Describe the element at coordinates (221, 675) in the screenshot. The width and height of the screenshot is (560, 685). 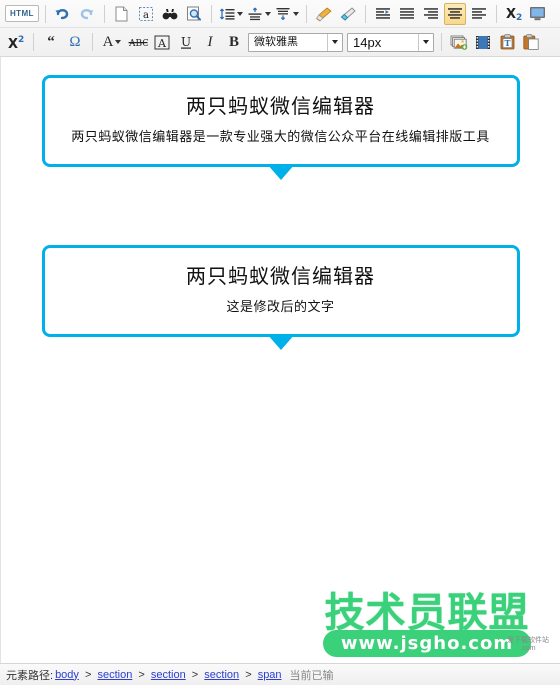
I see `breadcrumb-link-section-3: section` at that location.